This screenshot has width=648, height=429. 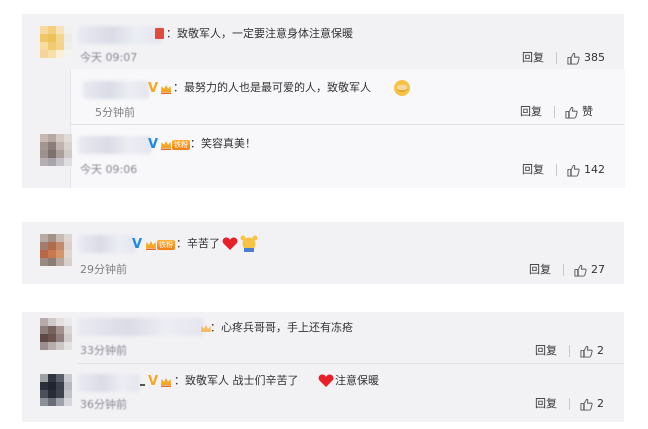 What do you see at coordinates (587, 111) in the screenshot?
I see `like-count: 赞` at bounding box center [587, 111].